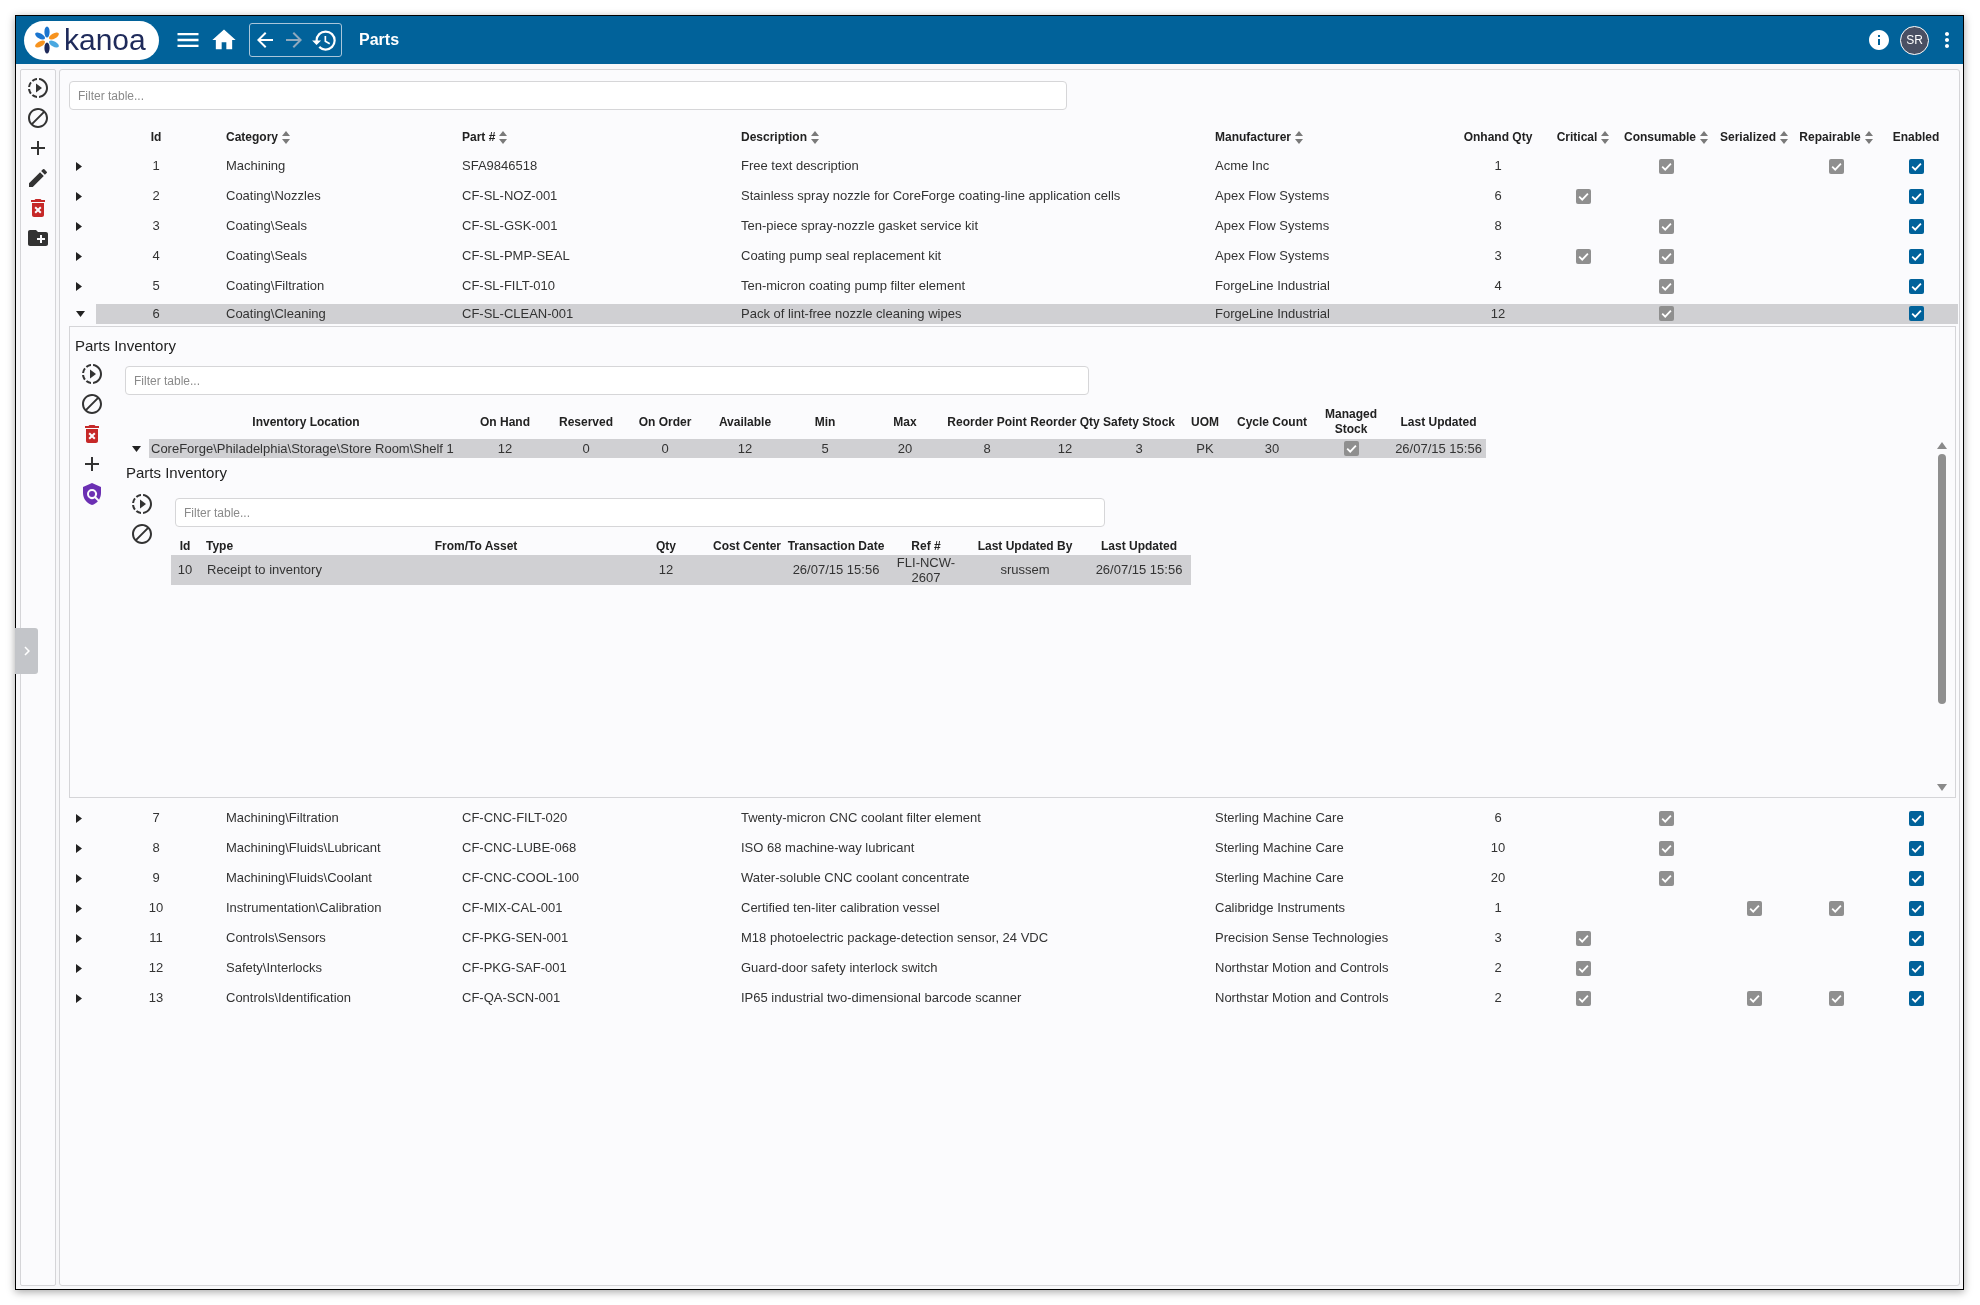 The width and height of the screenshot is (1980, 1305). I want to click on scrollbar-thumb, so click(1942, 579).